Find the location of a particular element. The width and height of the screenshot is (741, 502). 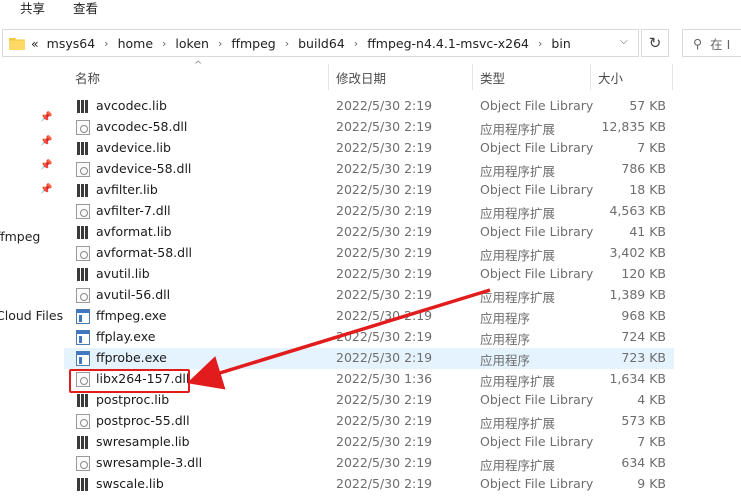

navigation-pane: 📌 📌 📌 📌 ffmpeg Cloud Files is located at coordinates (32, 281).